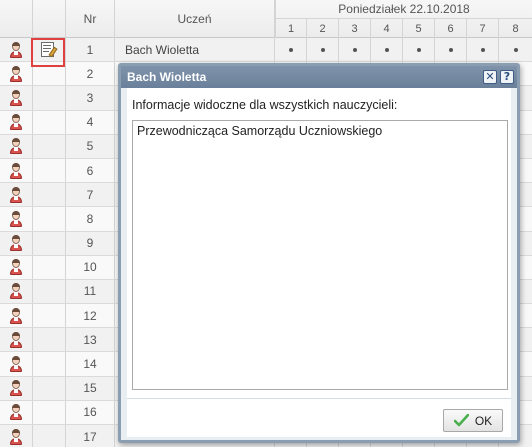 The height and width of the screenshot is (447, 532). I want to click on header-nr: Nr, so click(90, 19).